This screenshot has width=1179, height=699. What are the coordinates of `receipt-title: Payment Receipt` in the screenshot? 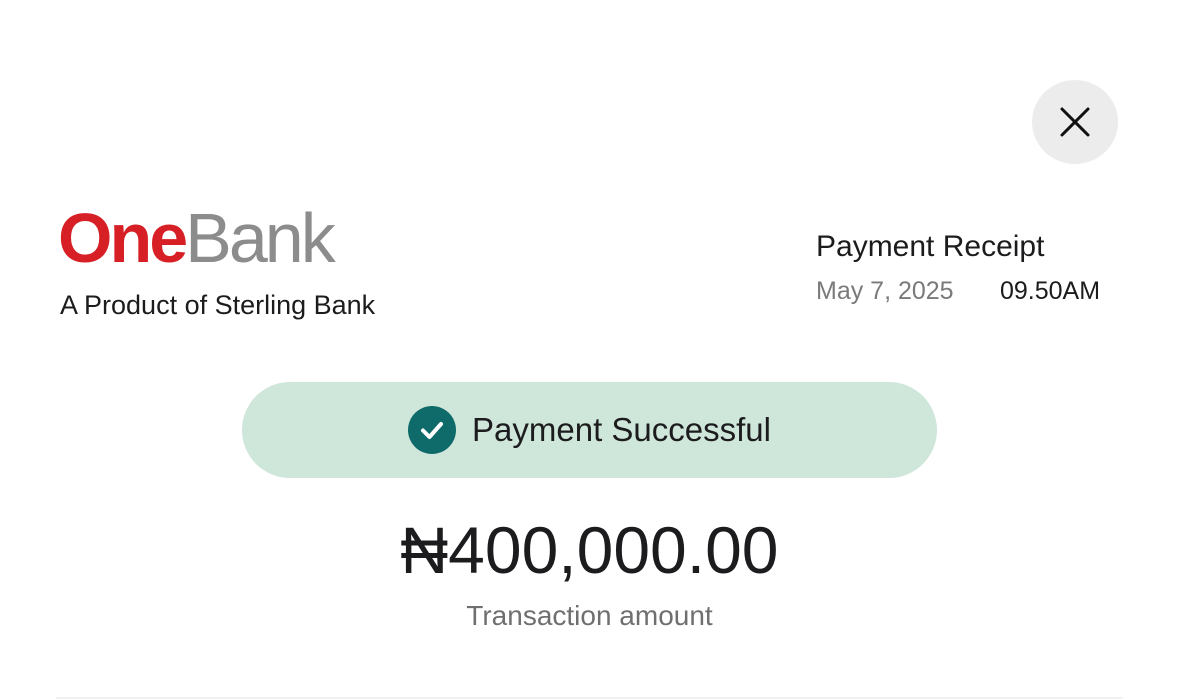 It's located at (930, 246).